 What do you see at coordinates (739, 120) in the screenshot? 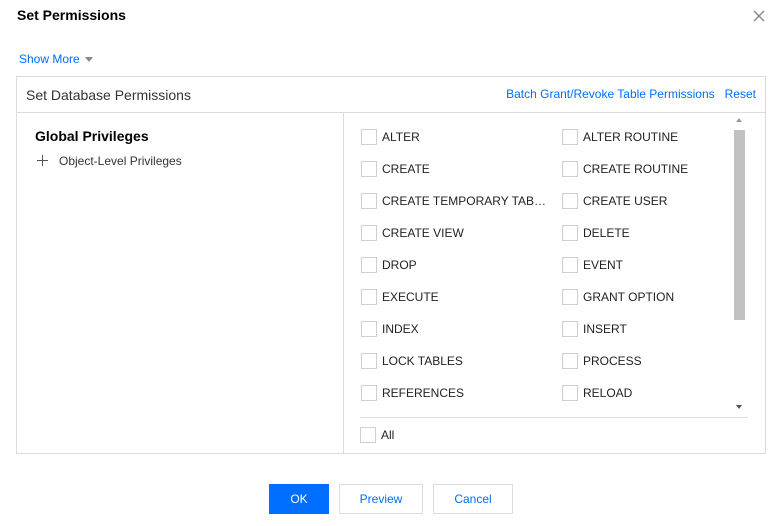
I see `scroll-up-arrow-icon` at bounding box center [739, 120].